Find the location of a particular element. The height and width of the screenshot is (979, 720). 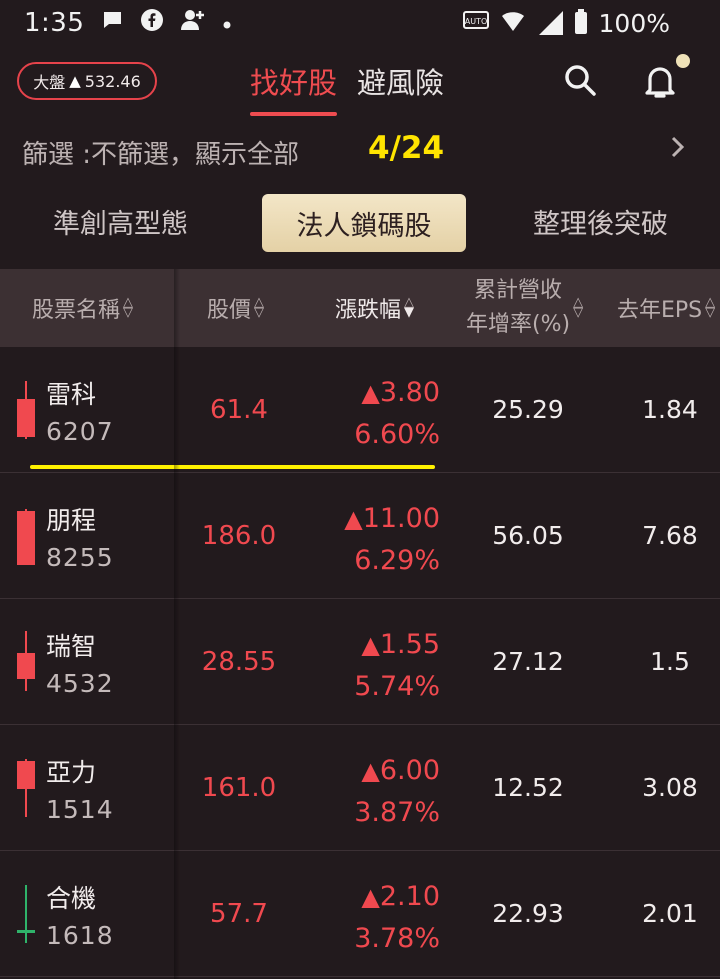

category-tabs: 準創高型態 法人鎖碼股 整理後突破 is located at coordinates (360, 223).